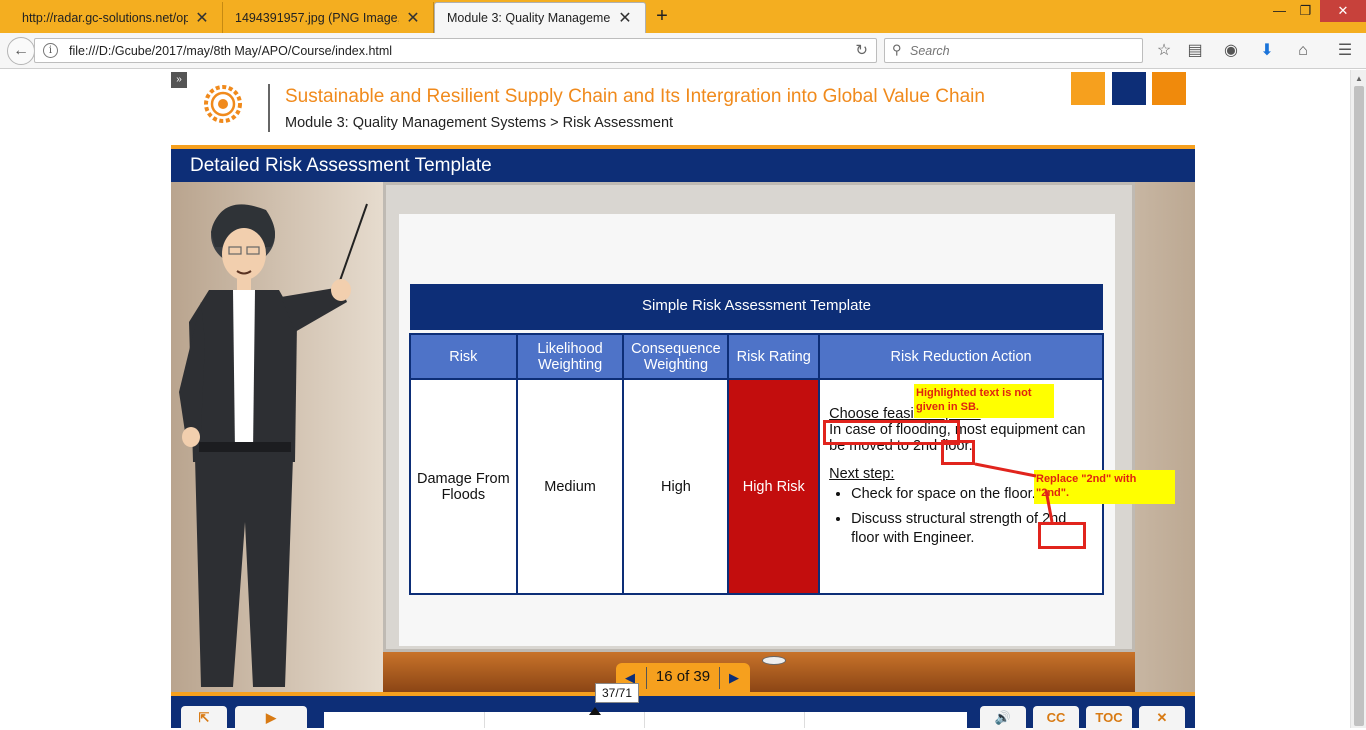 The image size is (1366, 730). What do you see at coordinates (984, 401) in the screenshot?
I see `review-note-highlight: Highlighted text is not given in SB.` at bounding box center [984, 401].